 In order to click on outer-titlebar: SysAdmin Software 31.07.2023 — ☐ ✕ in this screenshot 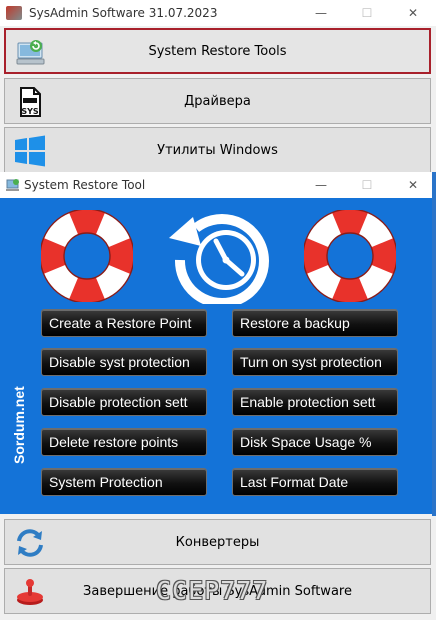, I will do `click(218, 13)`.